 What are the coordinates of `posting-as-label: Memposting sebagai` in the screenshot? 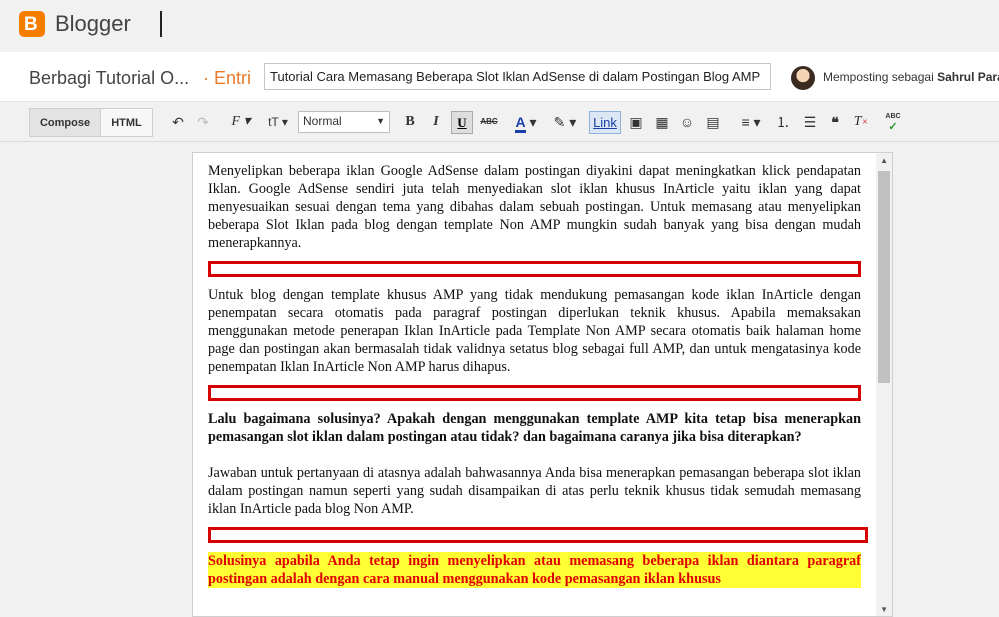 It's located at (878, 77).